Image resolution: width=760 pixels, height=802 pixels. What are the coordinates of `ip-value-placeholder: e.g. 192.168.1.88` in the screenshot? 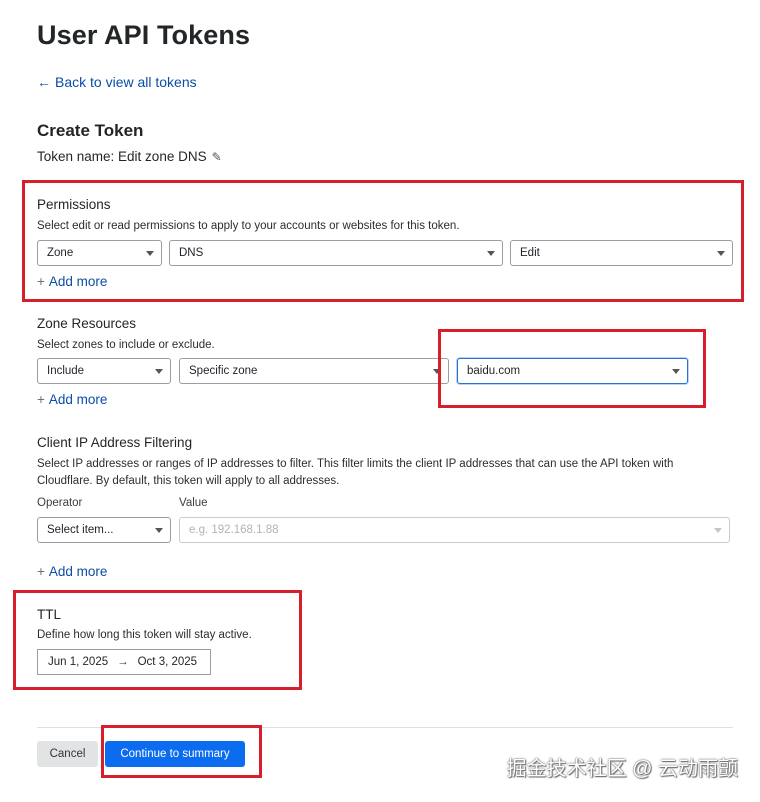 It's located at (234, 530).